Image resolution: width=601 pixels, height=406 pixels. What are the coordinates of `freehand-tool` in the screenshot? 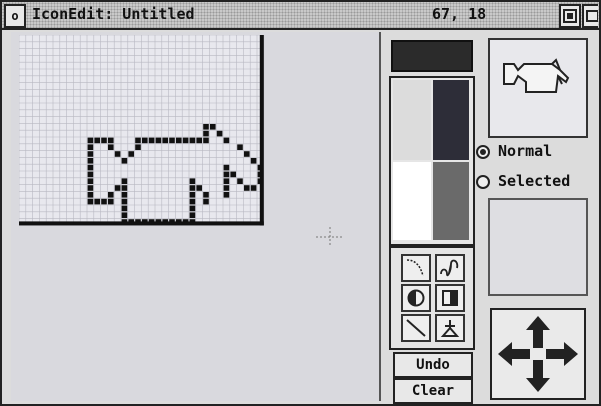 It's located at (450, 268).